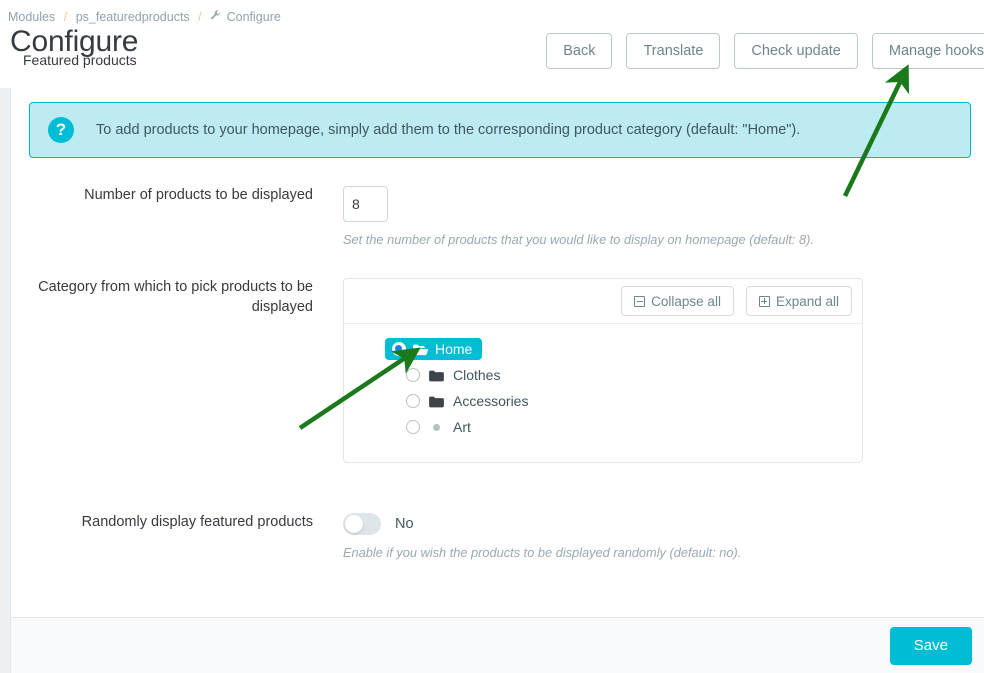 The image size is (984, 673). What do you see at coordinates (404, 524) in the screenshot?
I see `random-display-toggle-value: No` at bounding box center [404, 524].